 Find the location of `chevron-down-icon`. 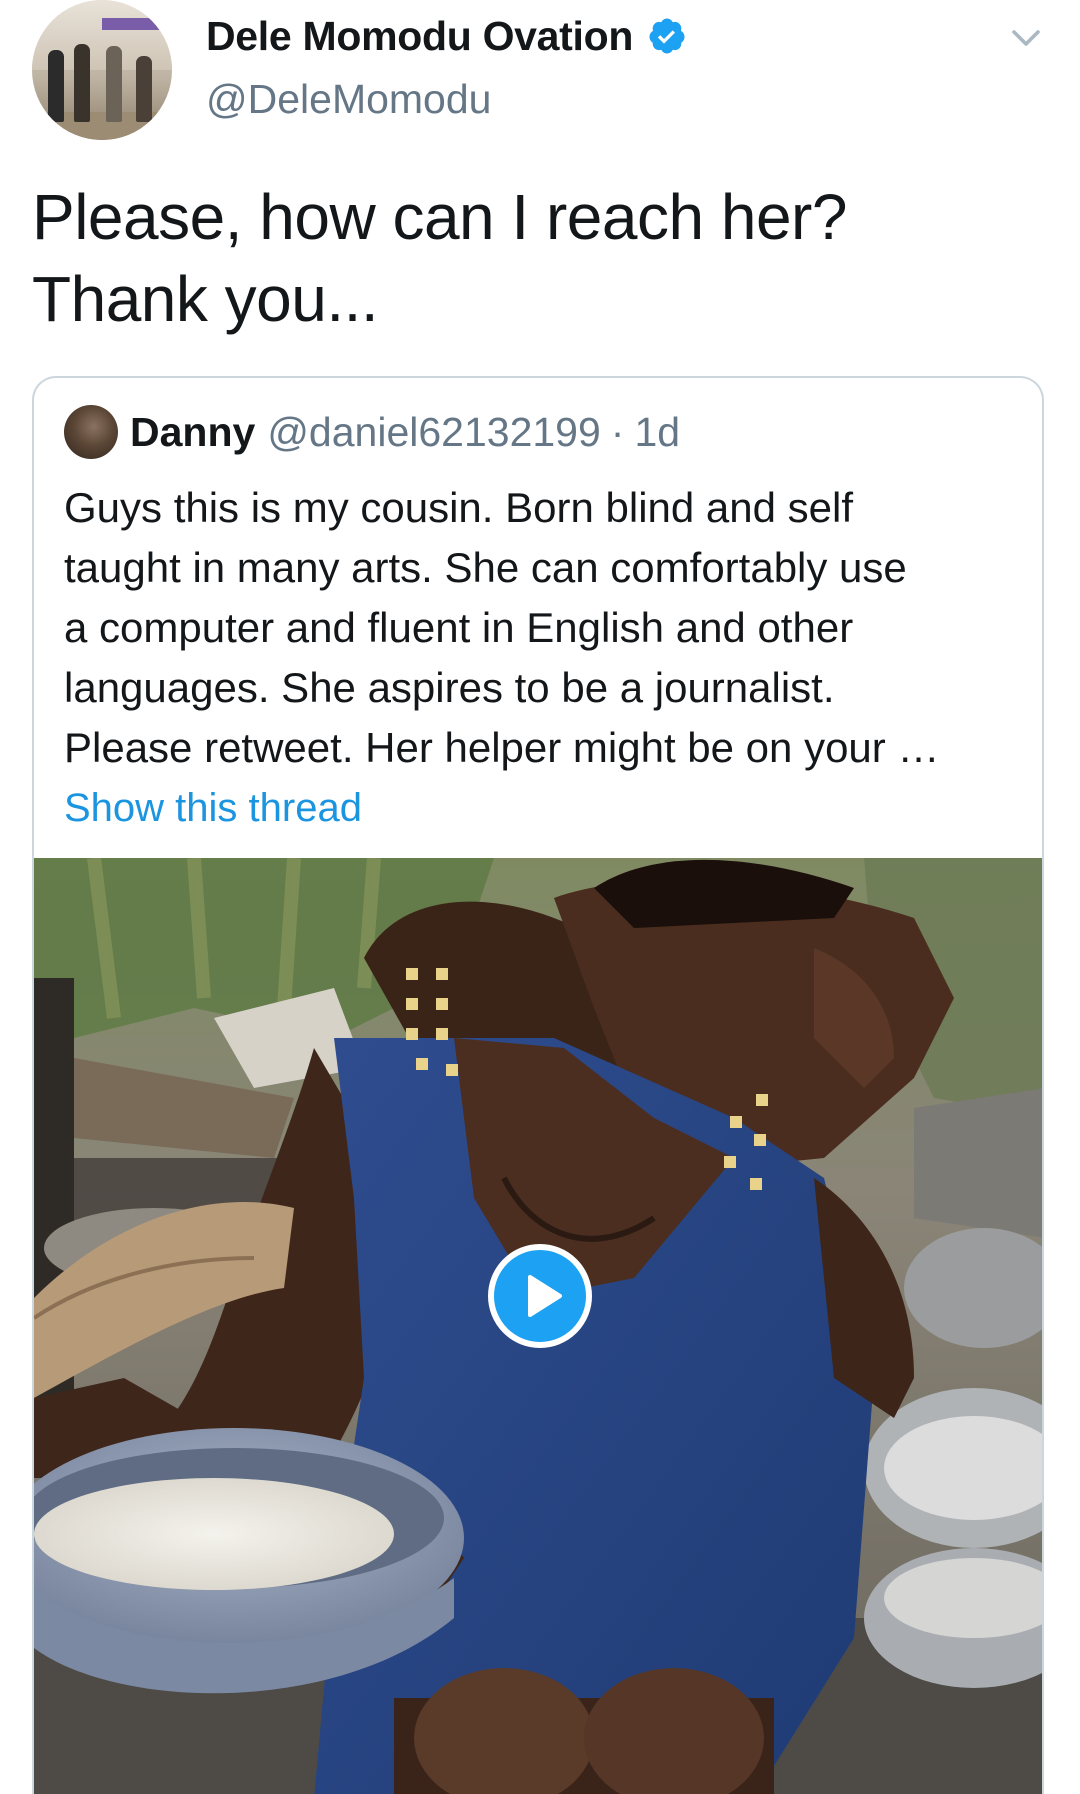

chevron-down-icon is located at coordinates (1026, 38).